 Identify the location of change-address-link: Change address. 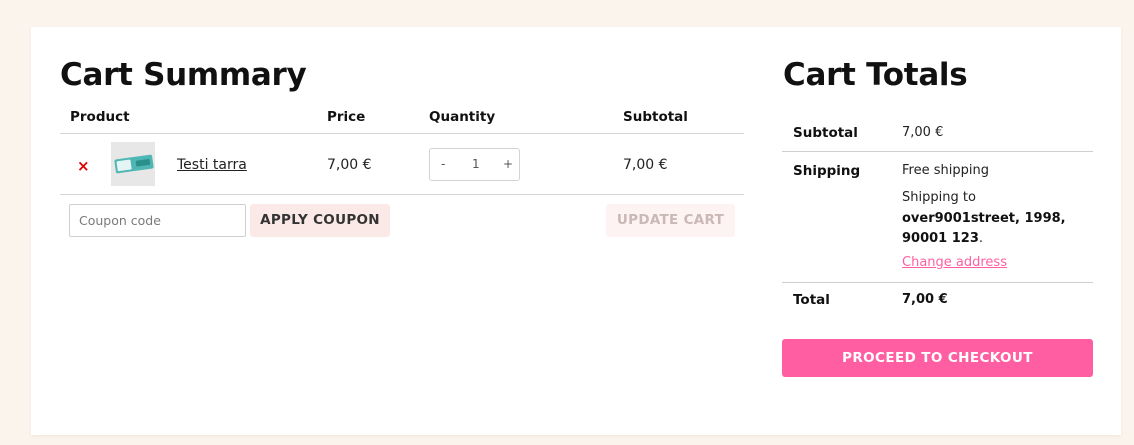
(954, 262).